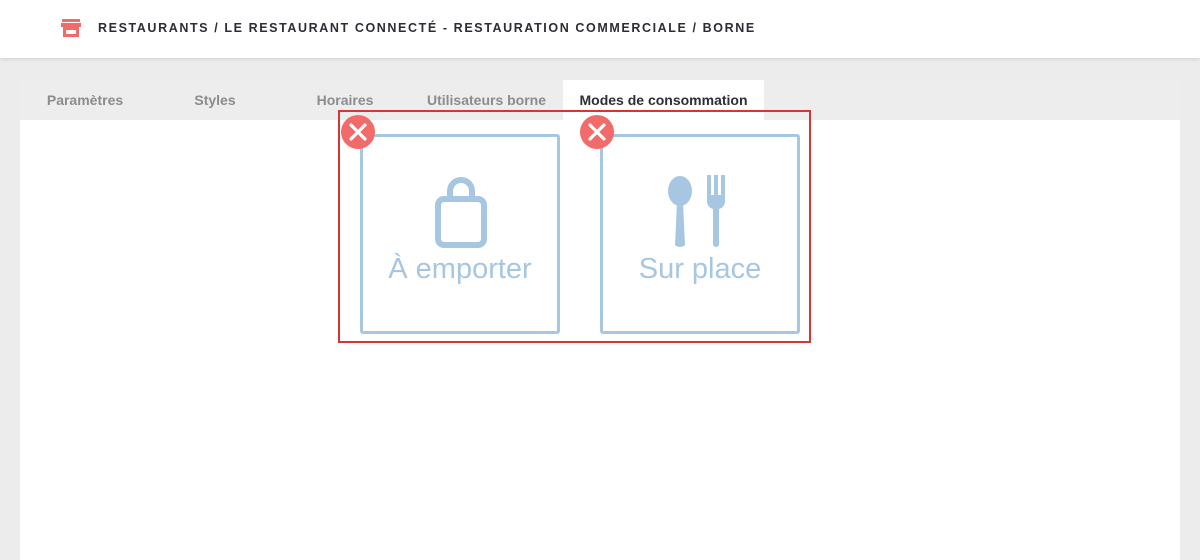 The image size is (1200, 560). I want to click on mode-label: À emporter, so click(460, 269).